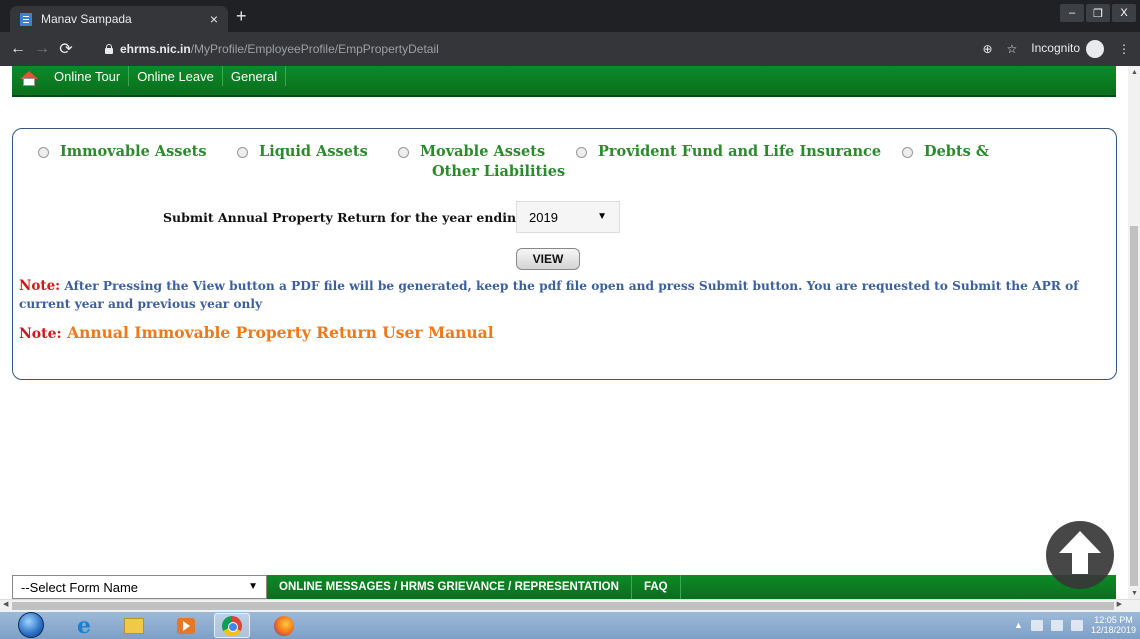 Image resolution: width=1140 pixels, height=639 pixels. I want to click on firefox-icon, so click(284, 625).